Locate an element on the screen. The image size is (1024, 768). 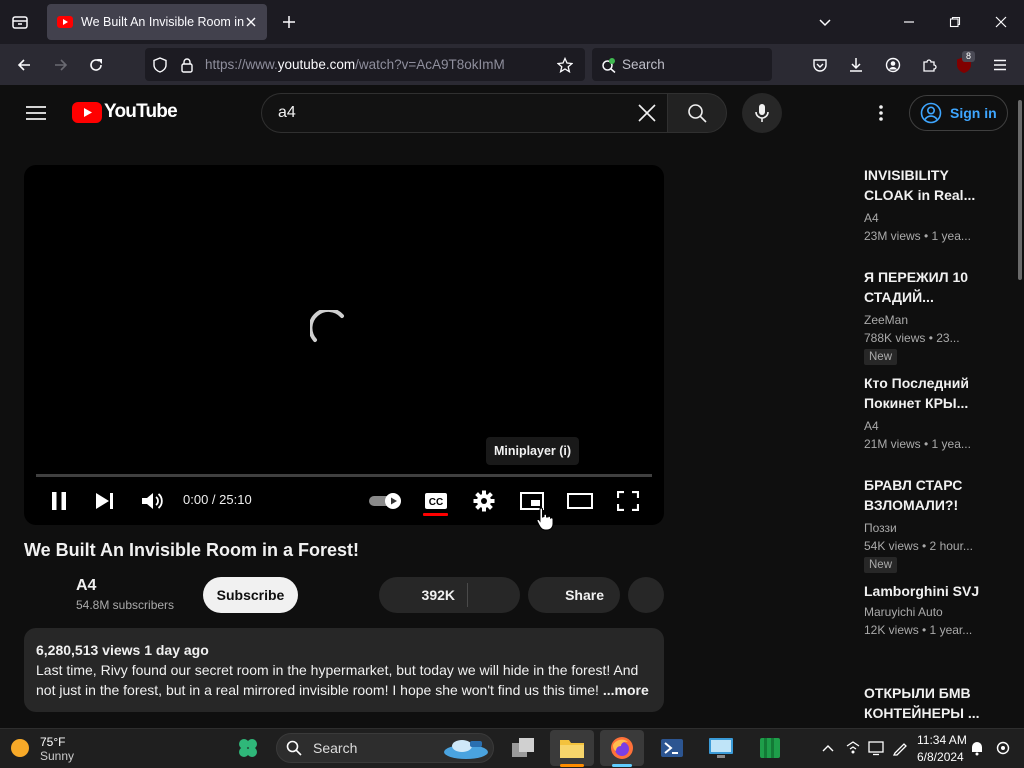
url-path: /watch?v=AcA9T8okImM is located at coordinates (430, 64).